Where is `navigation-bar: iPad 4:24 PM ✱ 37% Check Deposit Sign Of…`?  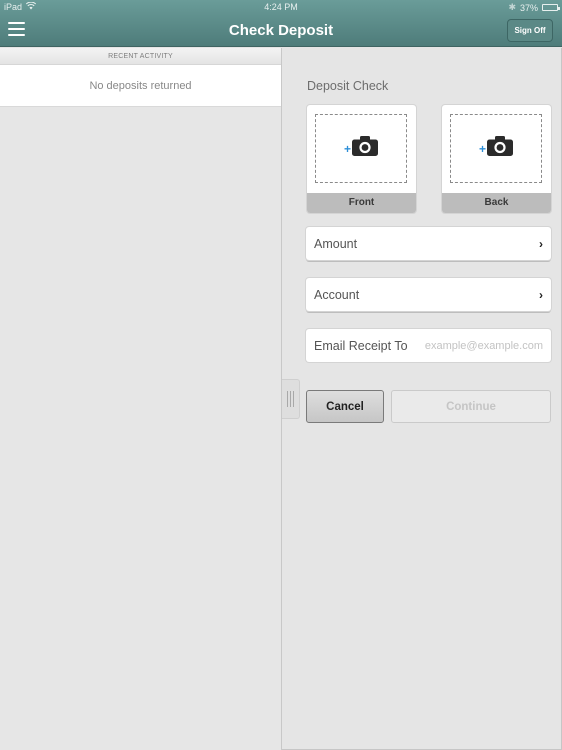
navigation-bar: iPad 4:24 PM ✱ 37% Check Deposit Sign Of… is located at coordinates (281, 23).